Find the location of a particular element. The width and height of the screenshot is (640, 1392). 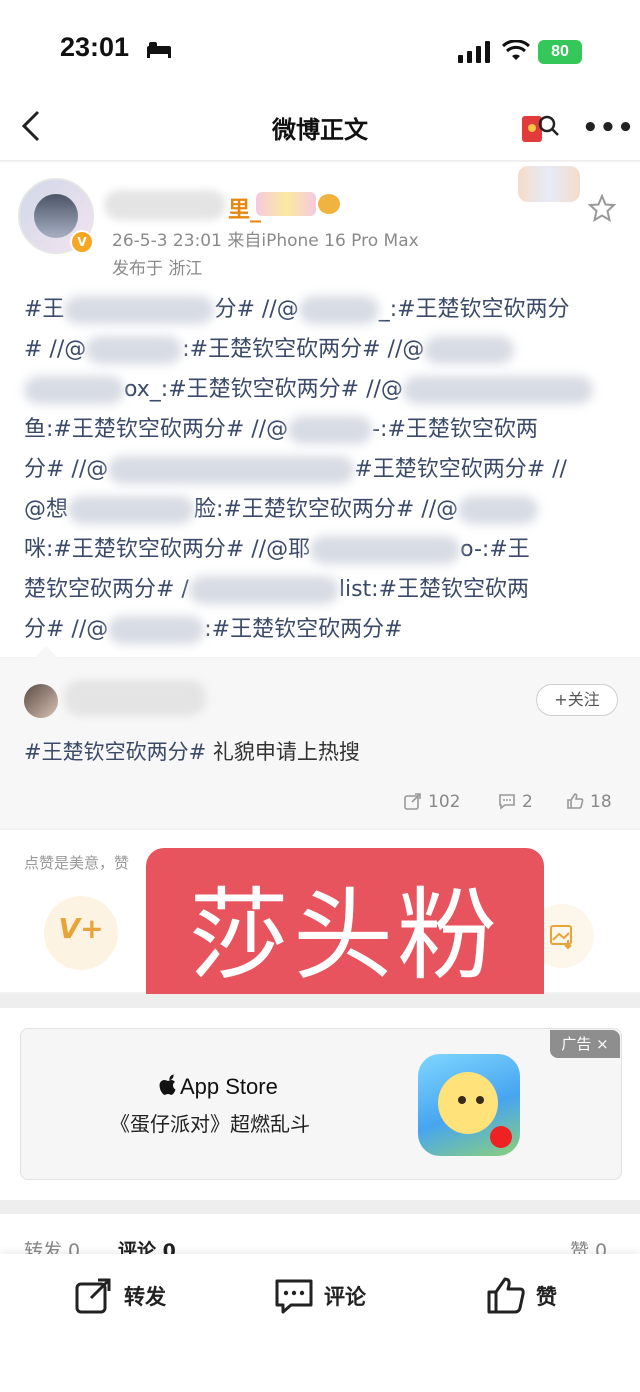

like-hint-text: 点赞是美意，赞 is located at coordinates (77, 863).